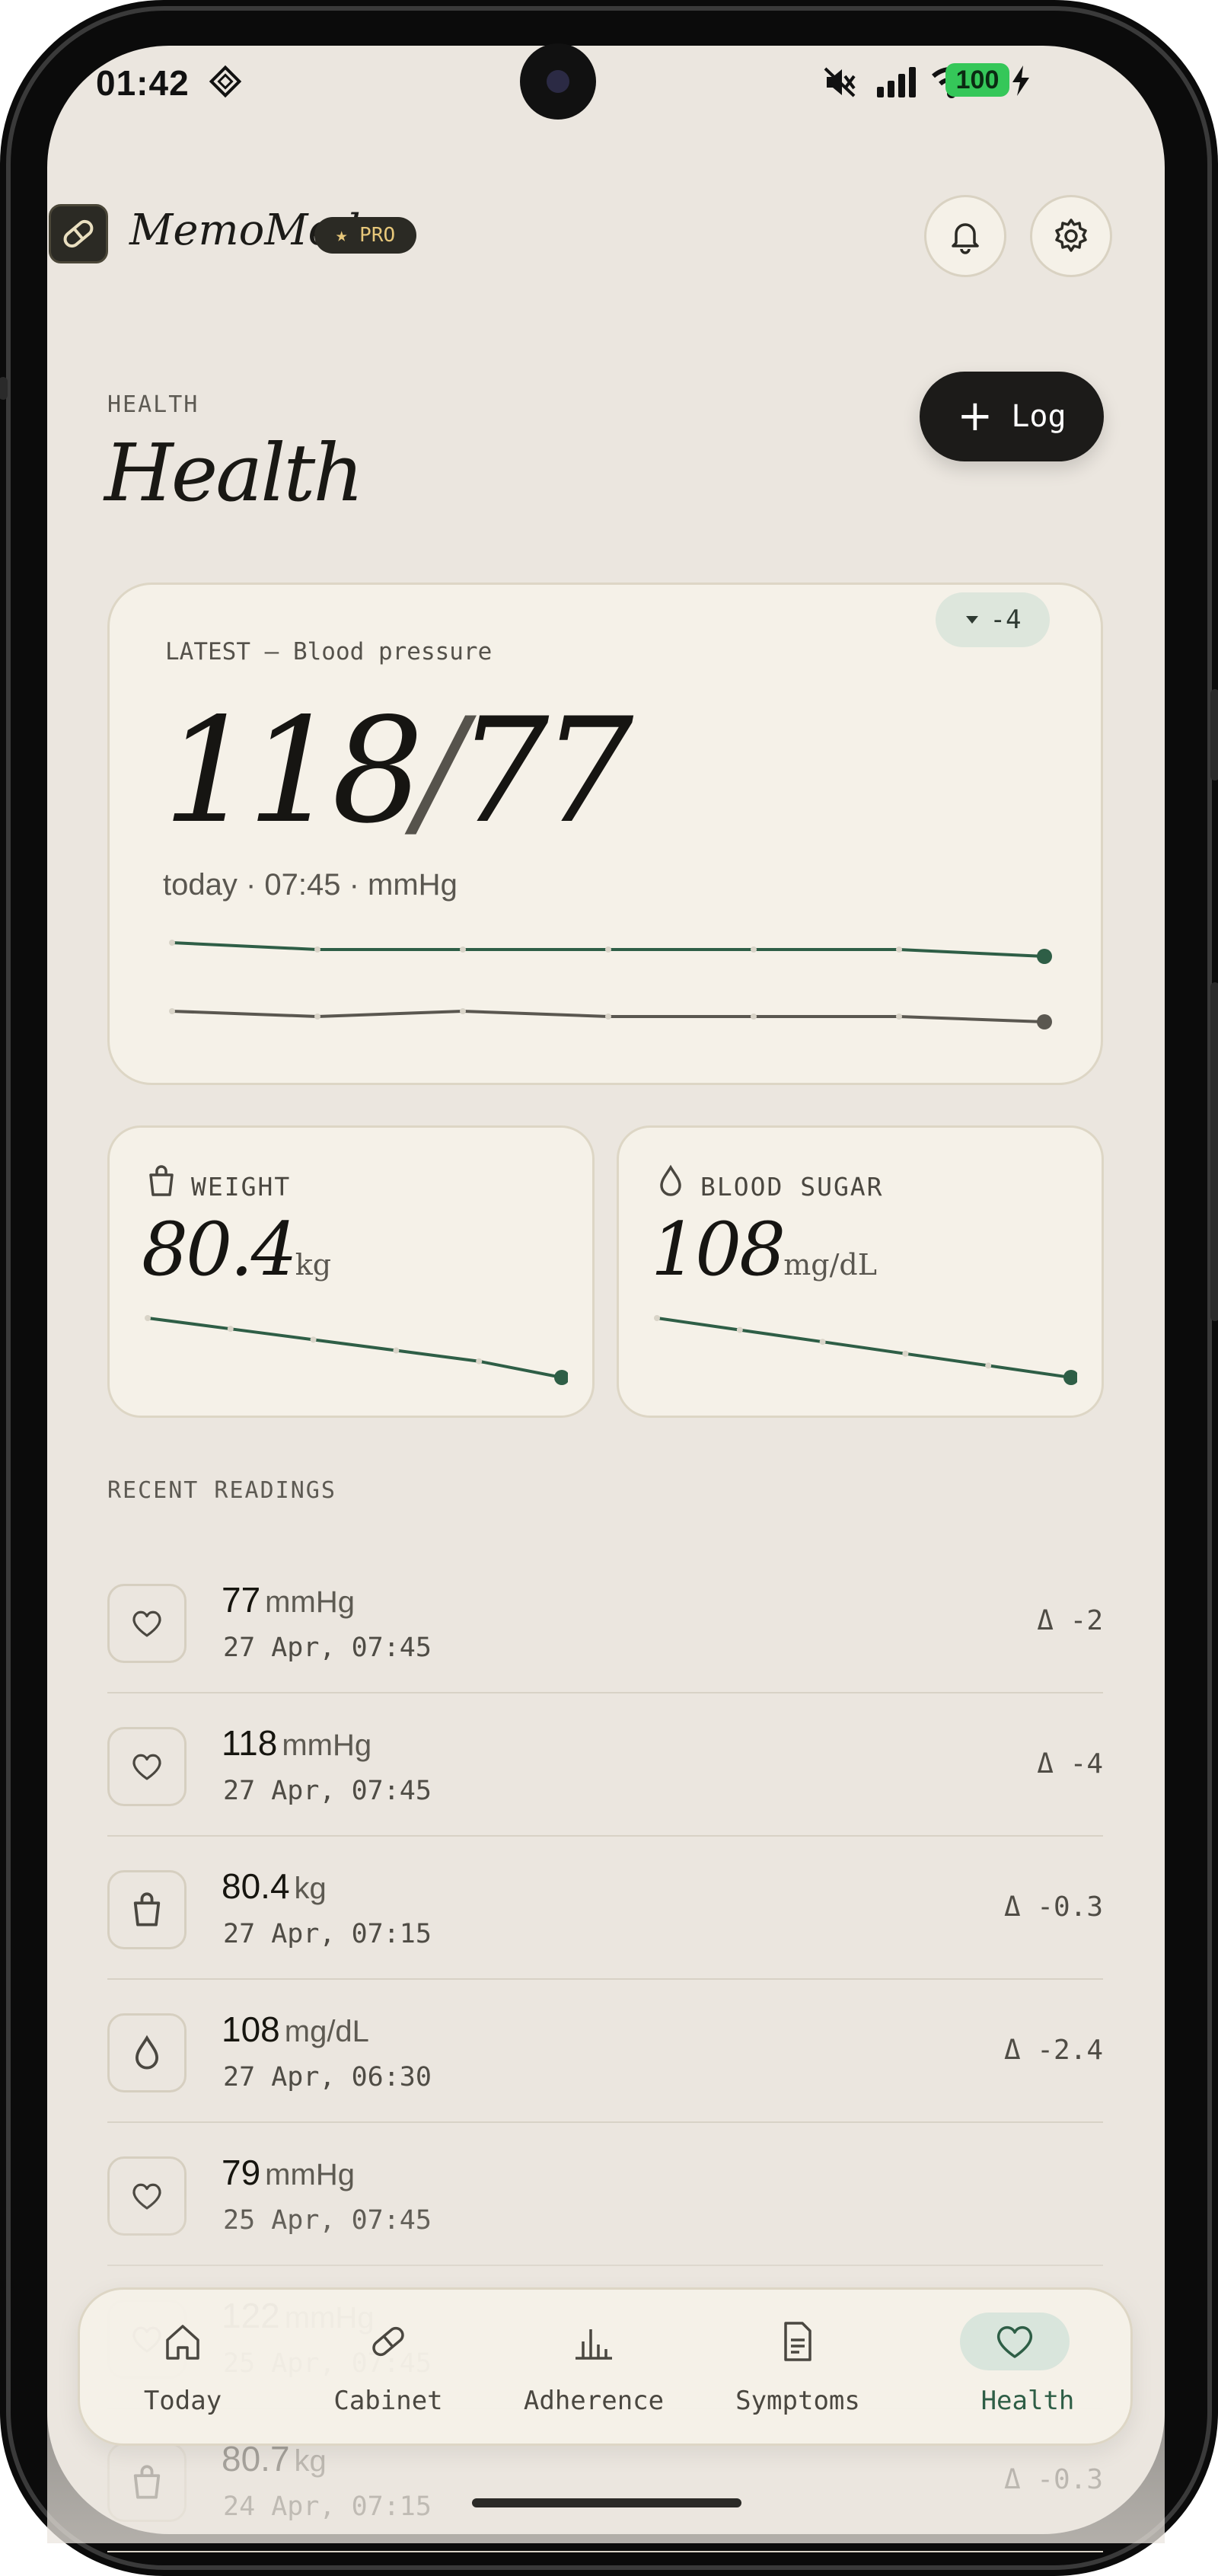  I want to click on caret-down-icon, so click(971, 620).